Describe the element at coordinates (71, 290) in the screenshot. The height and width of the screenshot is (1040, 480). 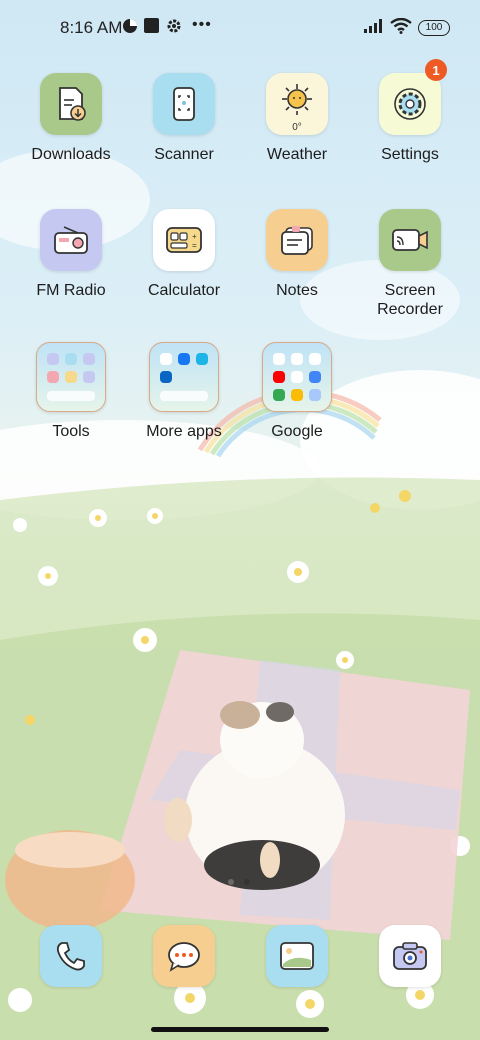
I see `app-label: FM Radio` at that location.